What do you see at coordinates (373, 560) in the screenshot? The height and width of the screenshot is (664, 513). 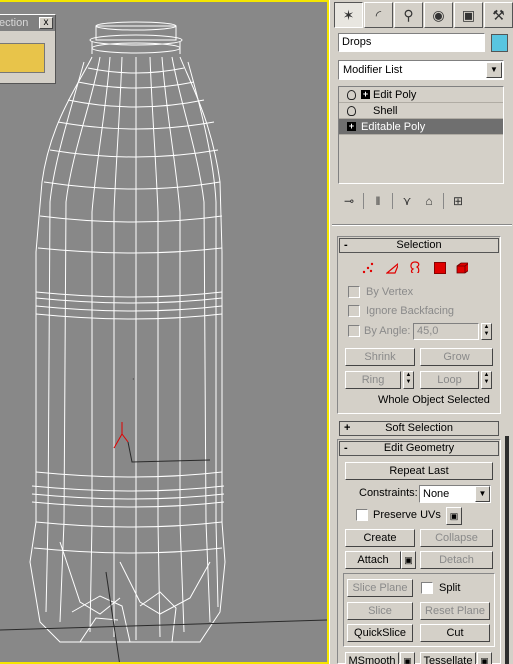 I see `attach-button: Attach` at bounding box center [373, 560].